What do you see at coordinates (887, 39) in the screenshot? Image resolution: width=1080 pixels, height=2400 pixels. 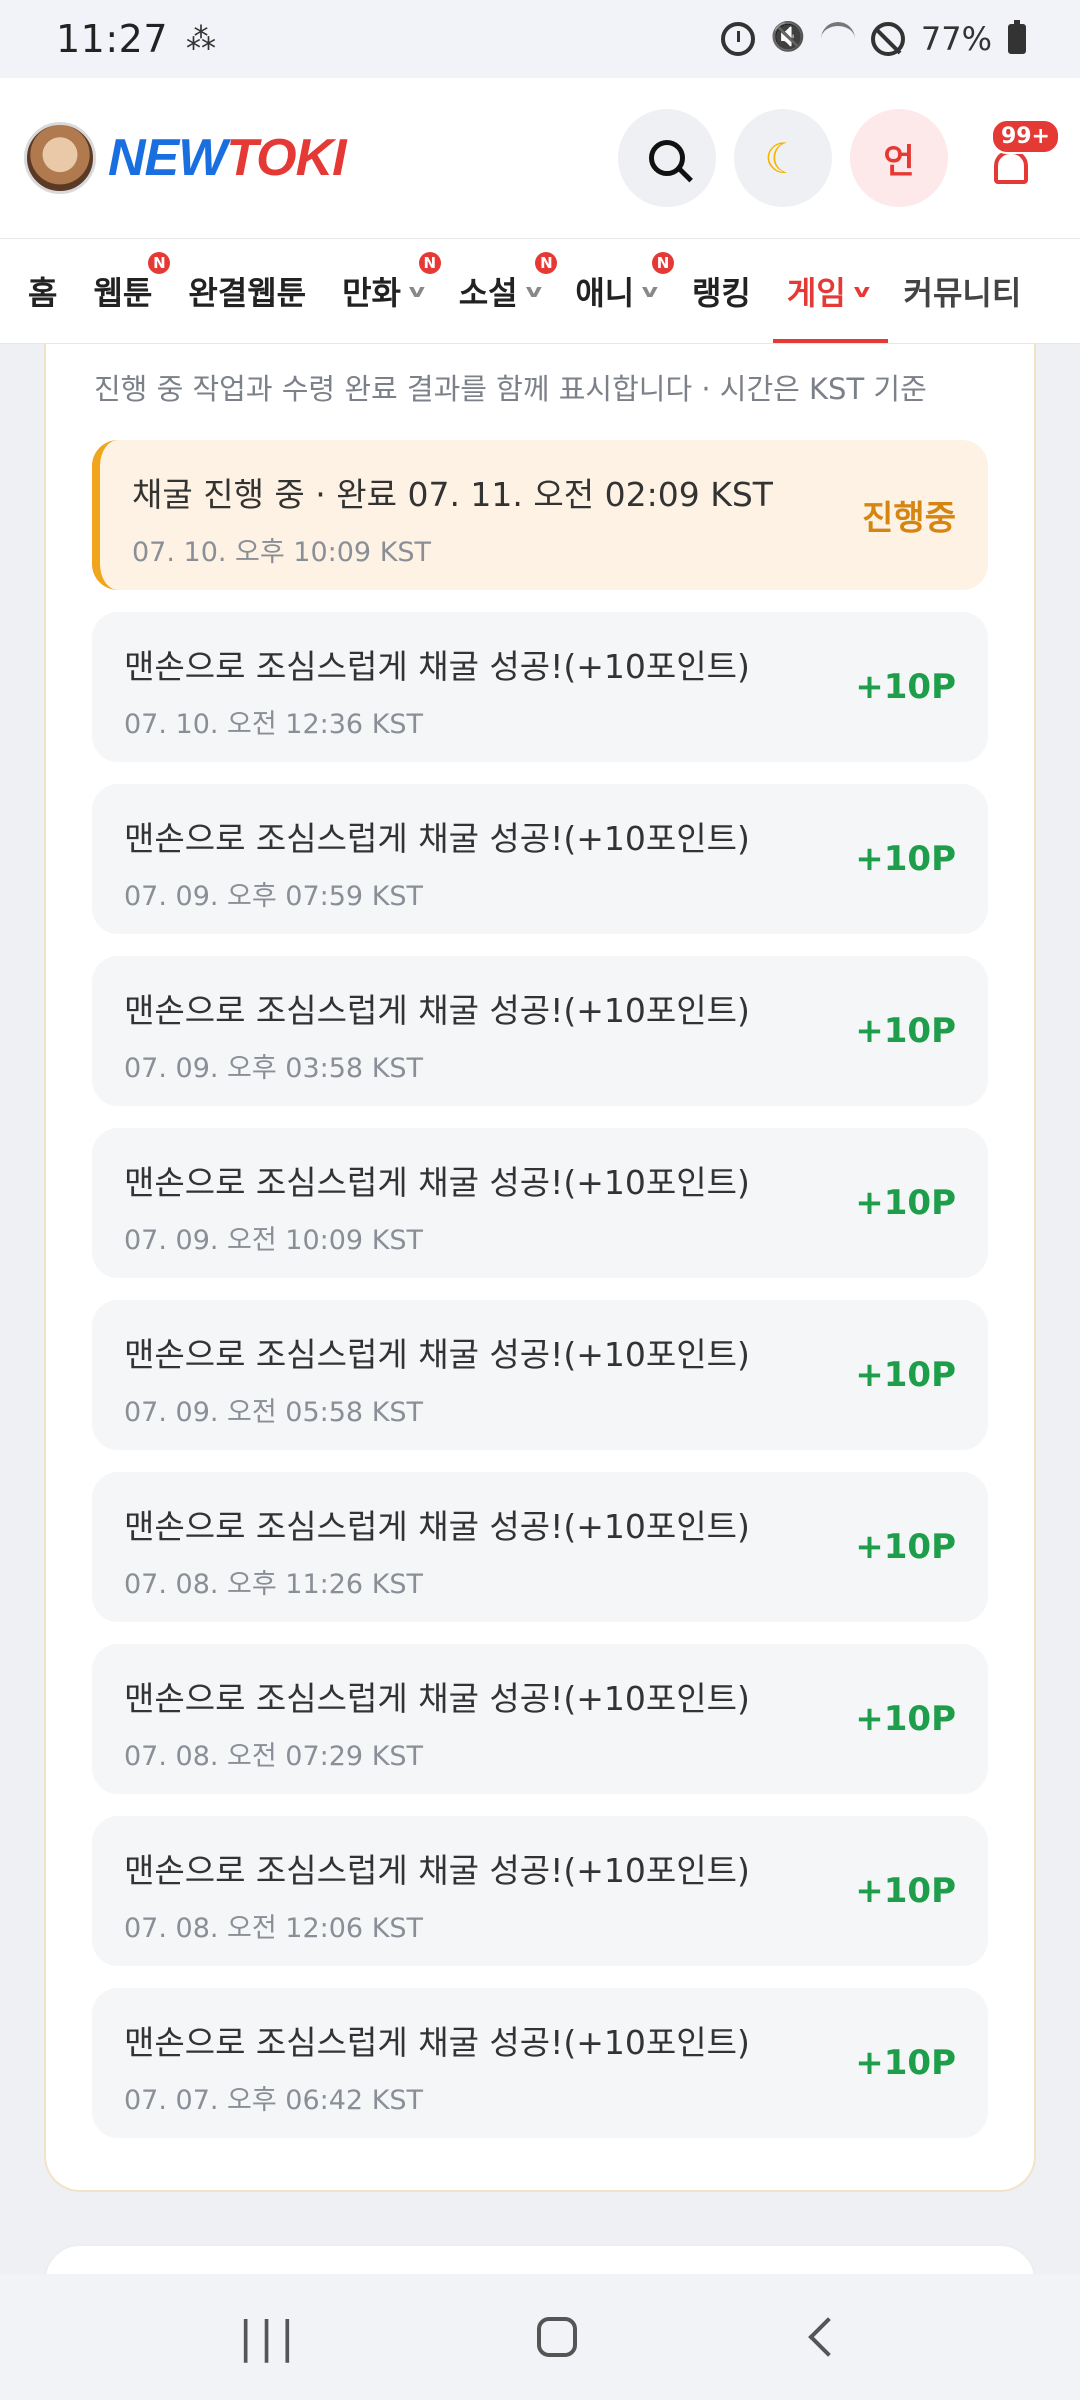 I see `dnd-icon` at bounding box center [887, 39].